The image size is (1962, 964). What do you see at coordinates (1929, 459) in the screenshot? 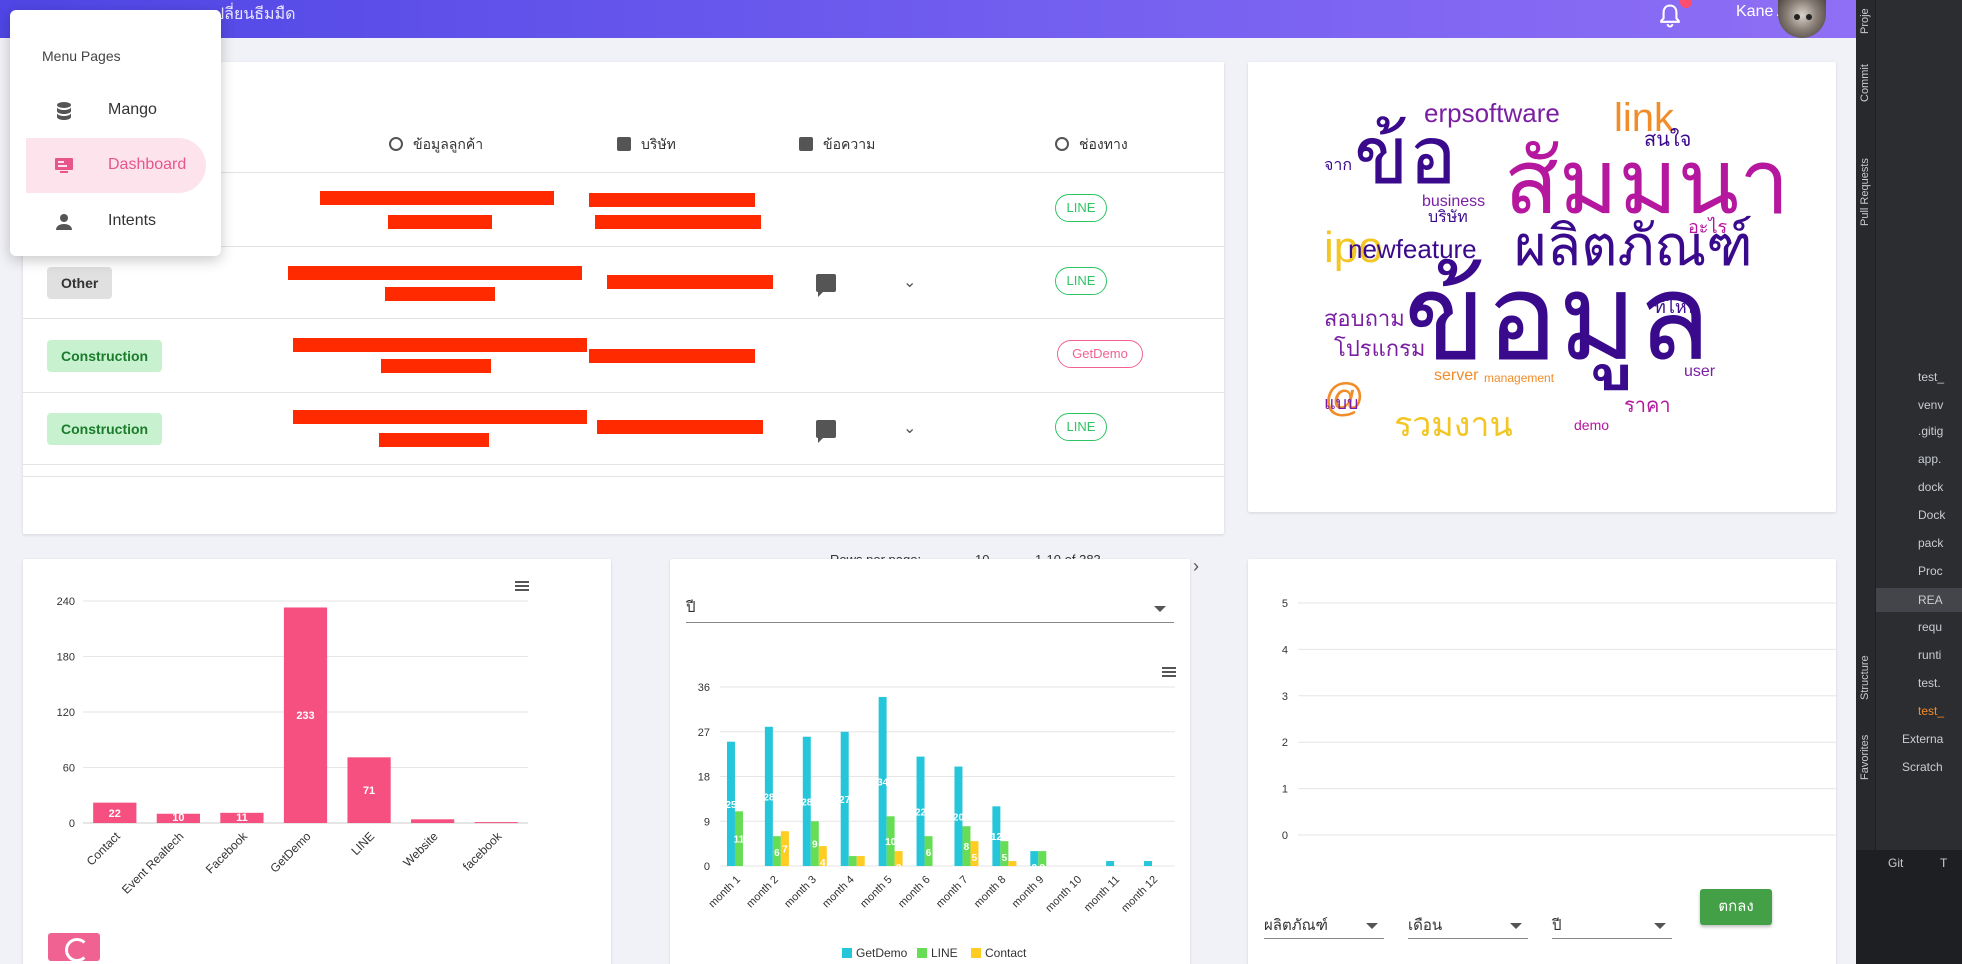
I see `ide-file: app.` at bounding box center [1929, 459].